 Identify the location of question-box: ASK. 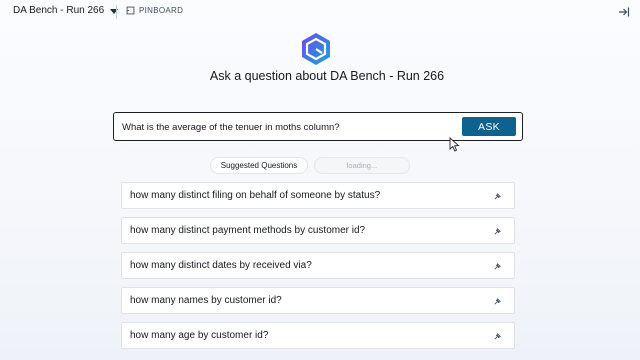
(318, 126).